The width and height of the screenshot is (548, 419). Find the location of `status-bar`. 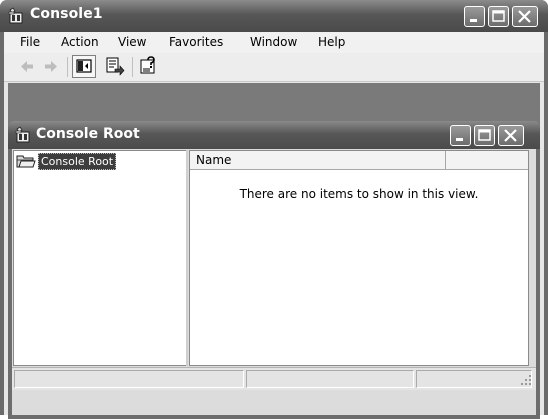

status-bar is located at coordinates (274, 378).